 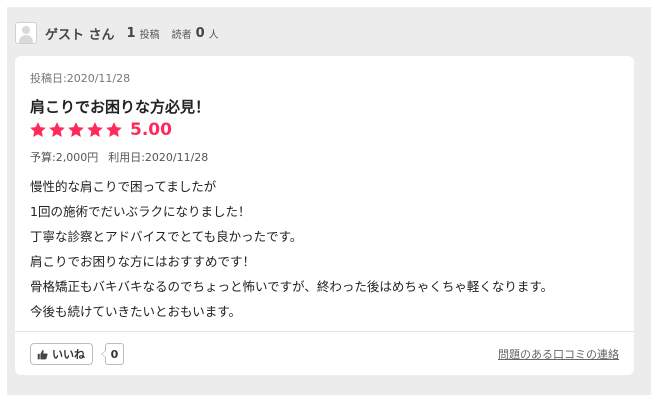 What do you see at coordinates (200, 33) in the screenshot?
I see `reader-count: 0` at bounding box center [200, 33].